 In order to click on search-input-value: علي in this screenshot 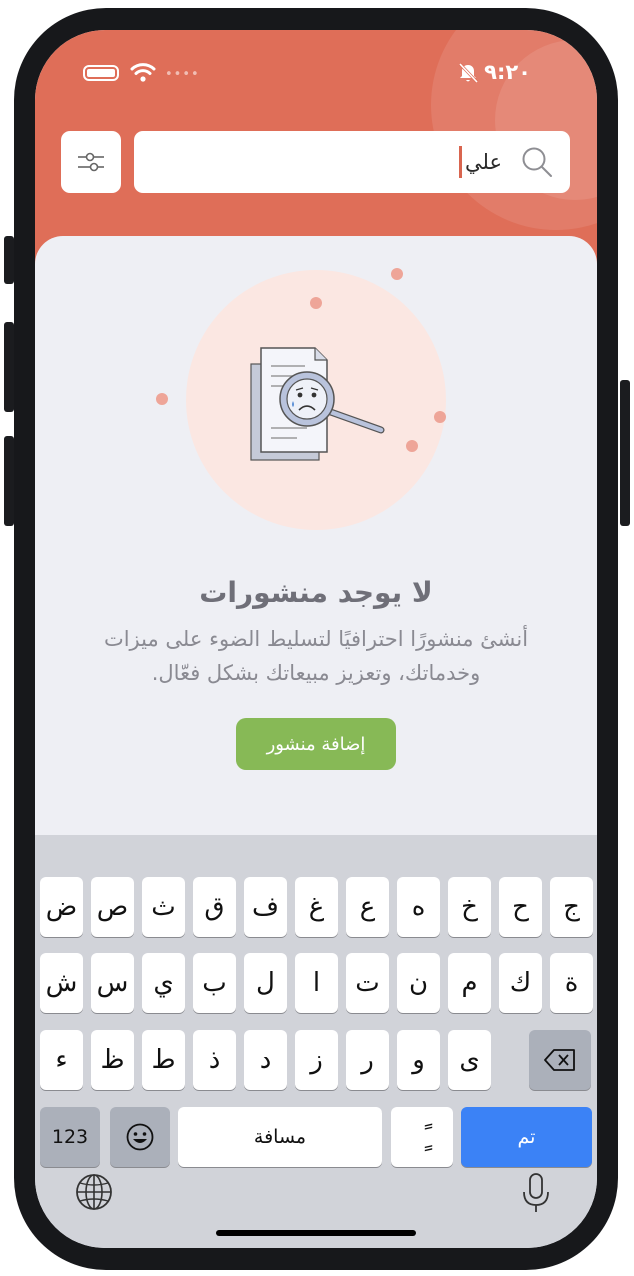, I will do `click(483, 162)`.